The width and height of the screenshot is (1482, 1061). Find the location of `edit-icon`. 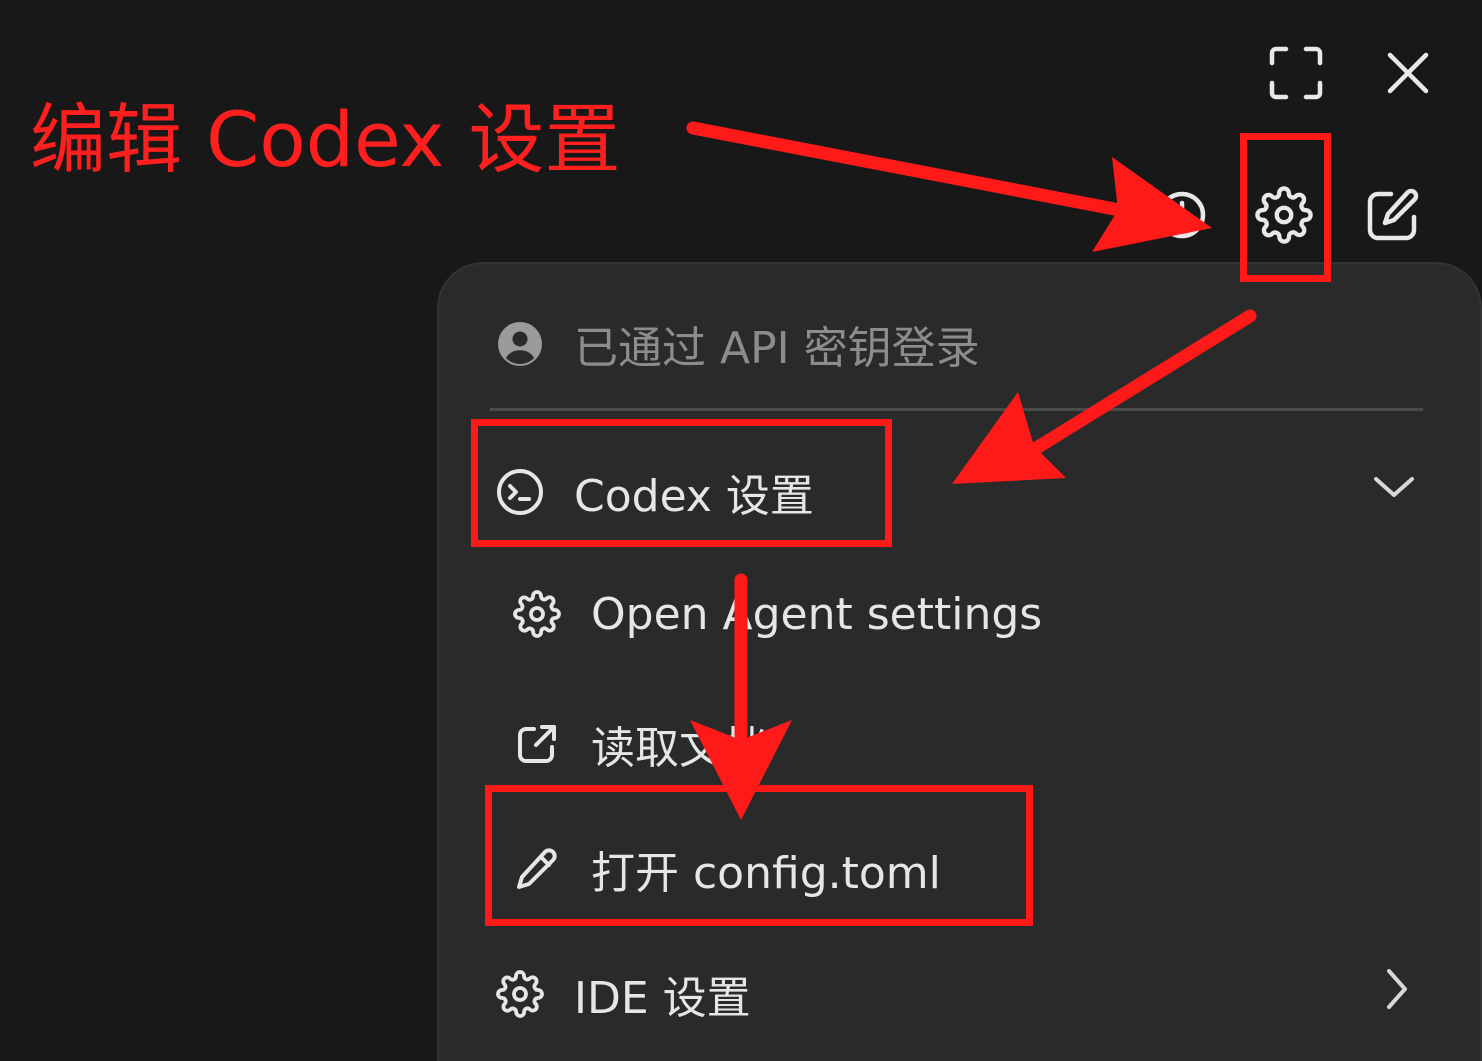

edit-icon is located at coordinates (1393, 215).